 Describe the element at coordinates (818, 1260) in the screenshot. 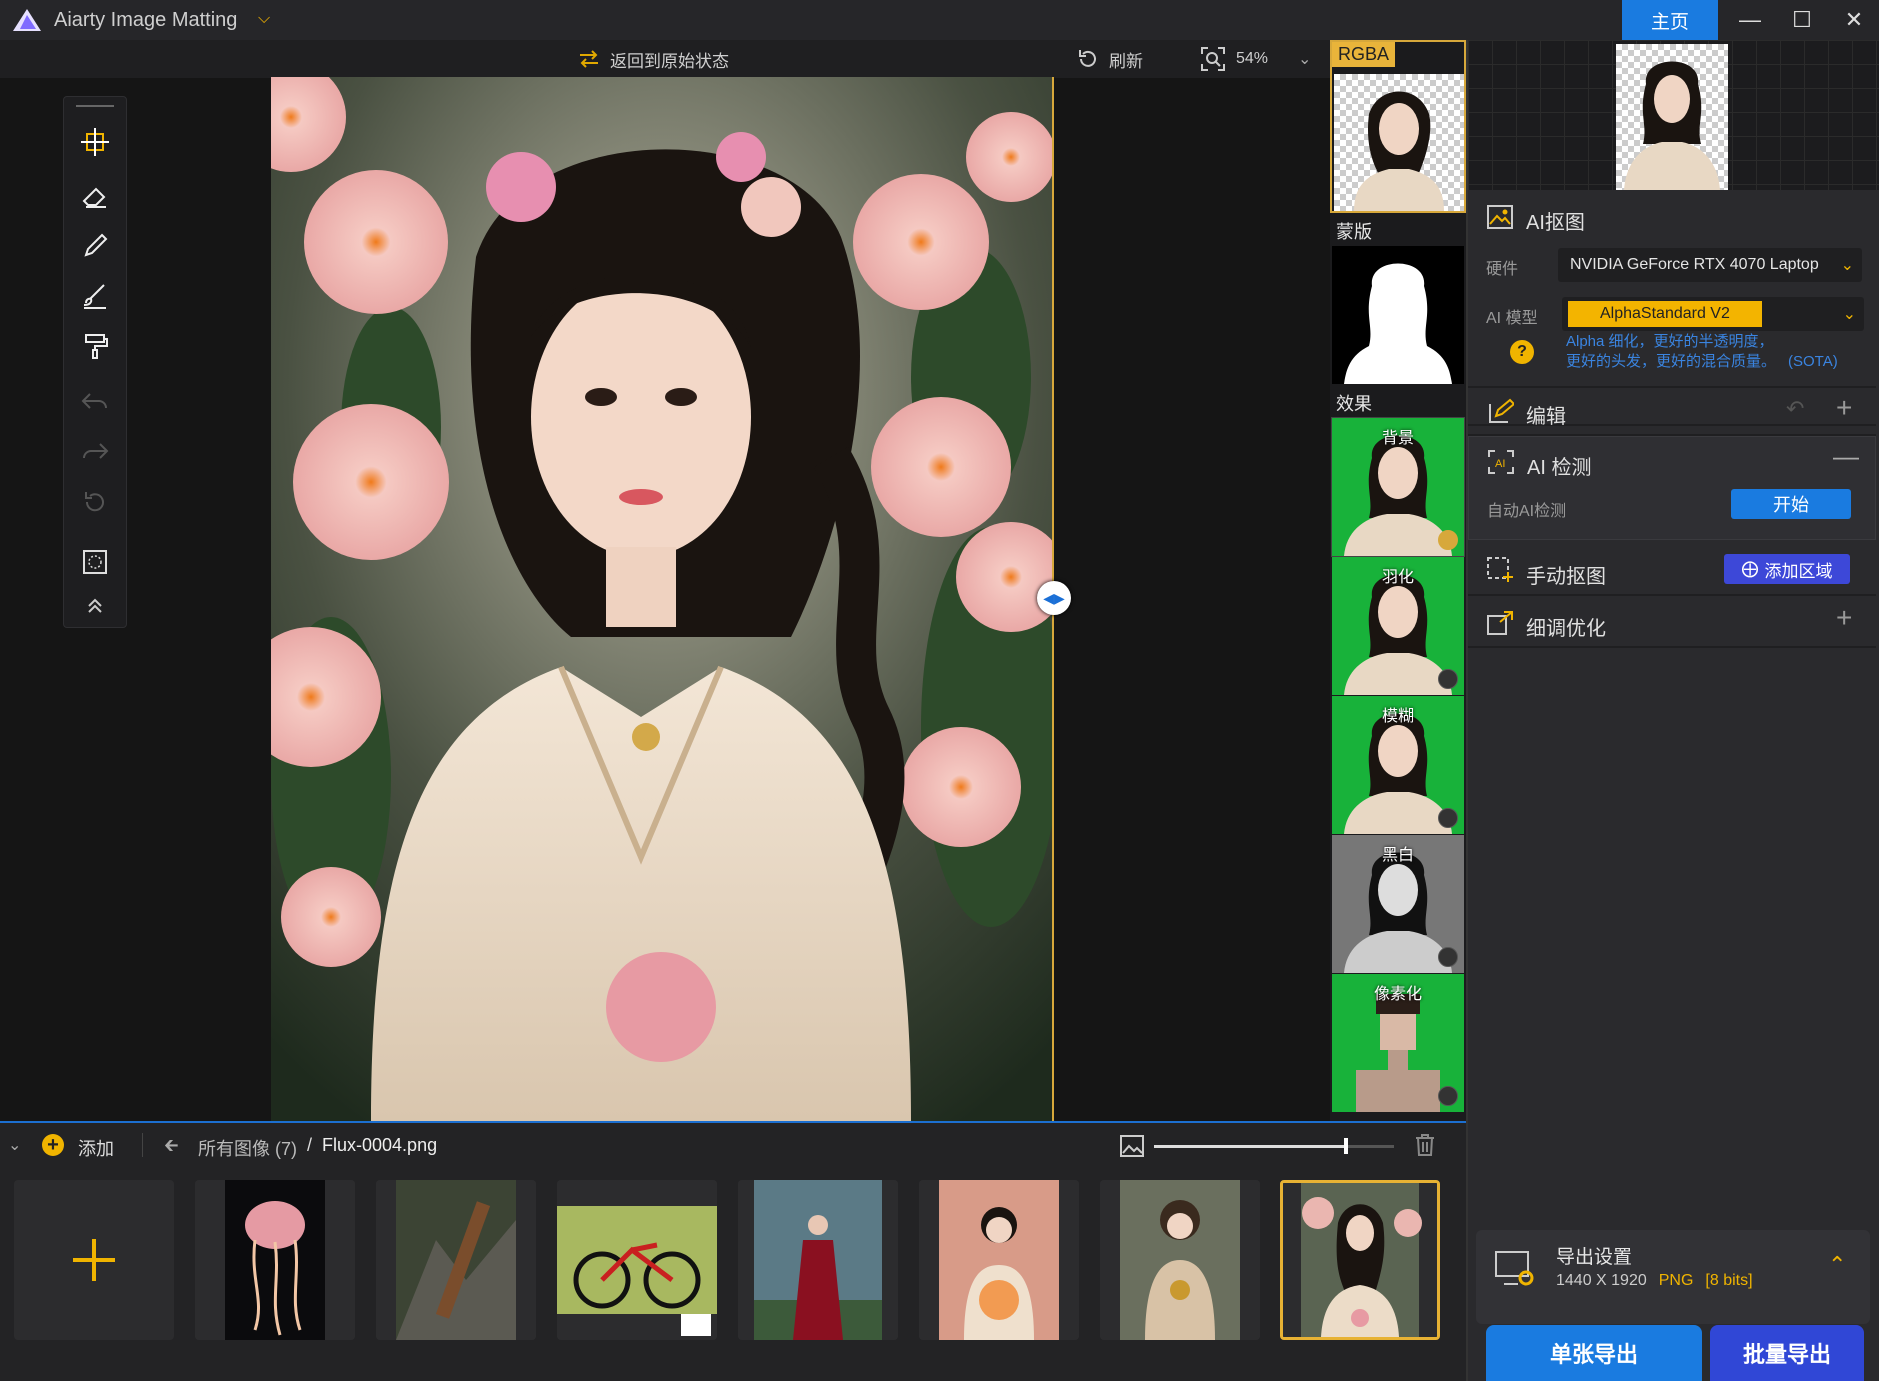

I see `gallery-thumb-red-dress` at that location.